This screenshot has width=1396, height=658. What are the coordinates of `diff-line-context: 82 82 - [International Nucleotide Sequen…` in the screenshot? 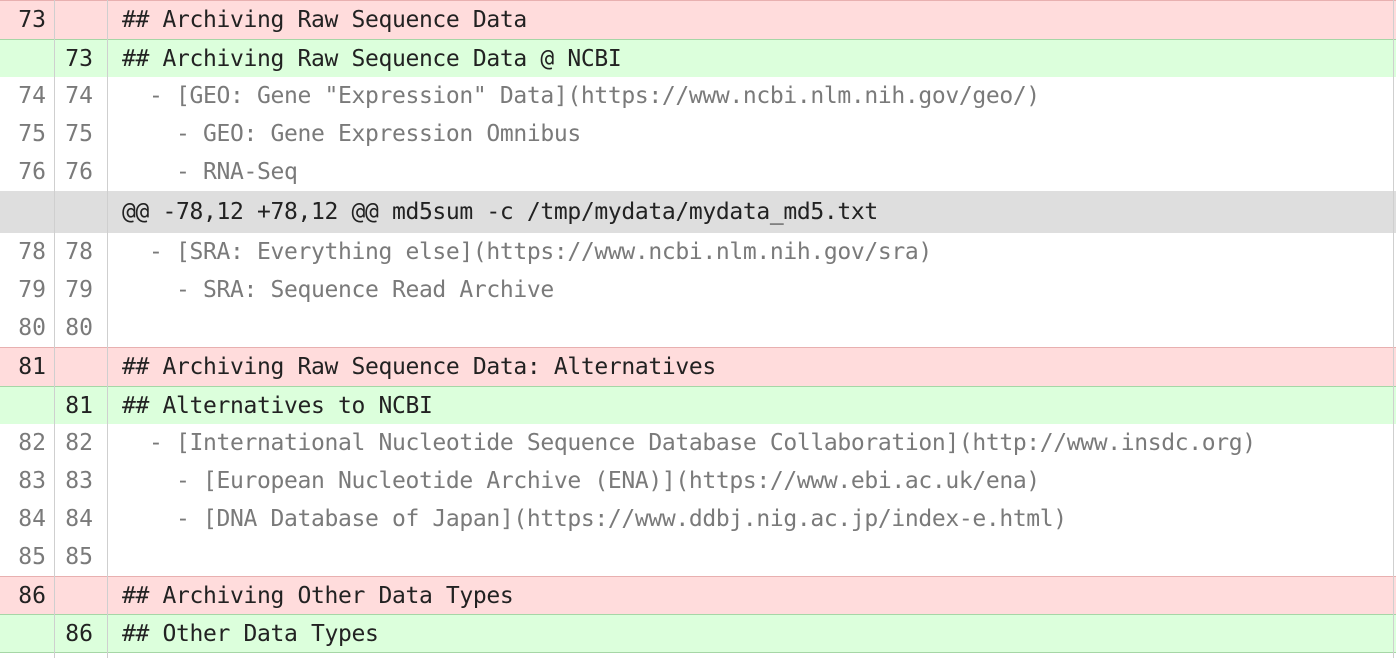 It's located at (698, 443).